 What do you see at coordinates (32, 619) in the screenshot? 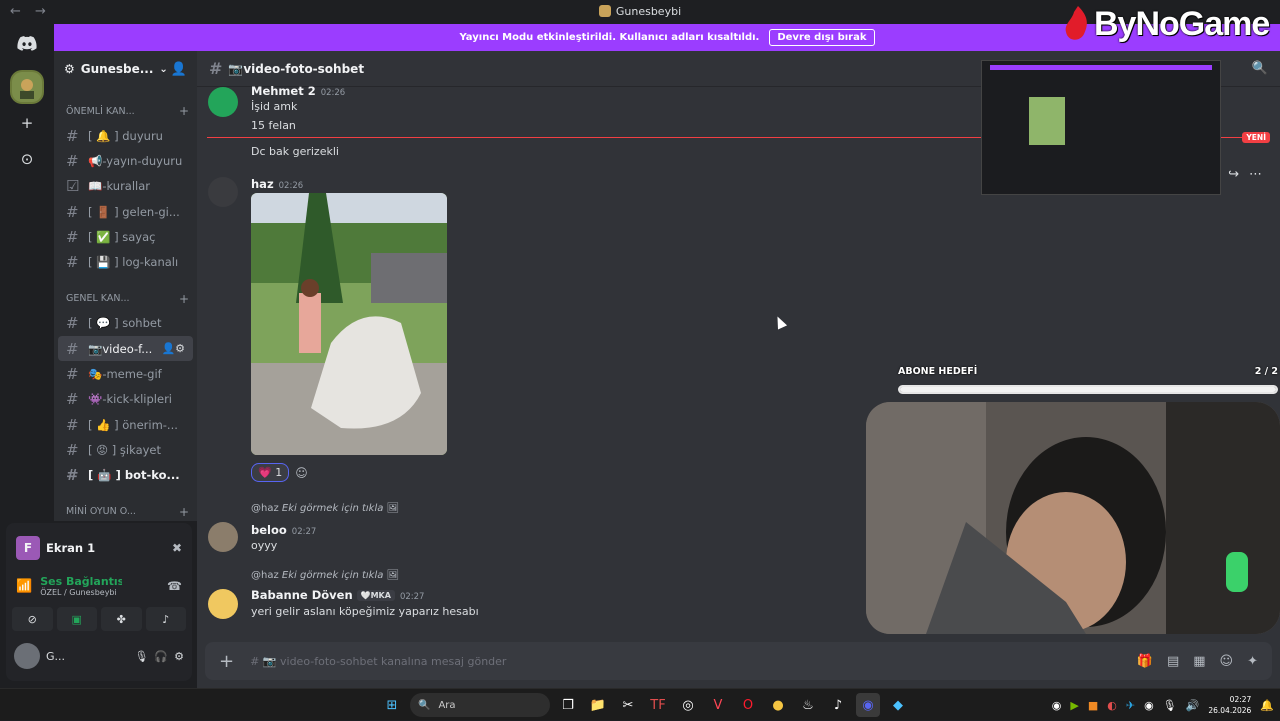
I see `camera-off-icon: ⊘` at bounding box center [32, 619].